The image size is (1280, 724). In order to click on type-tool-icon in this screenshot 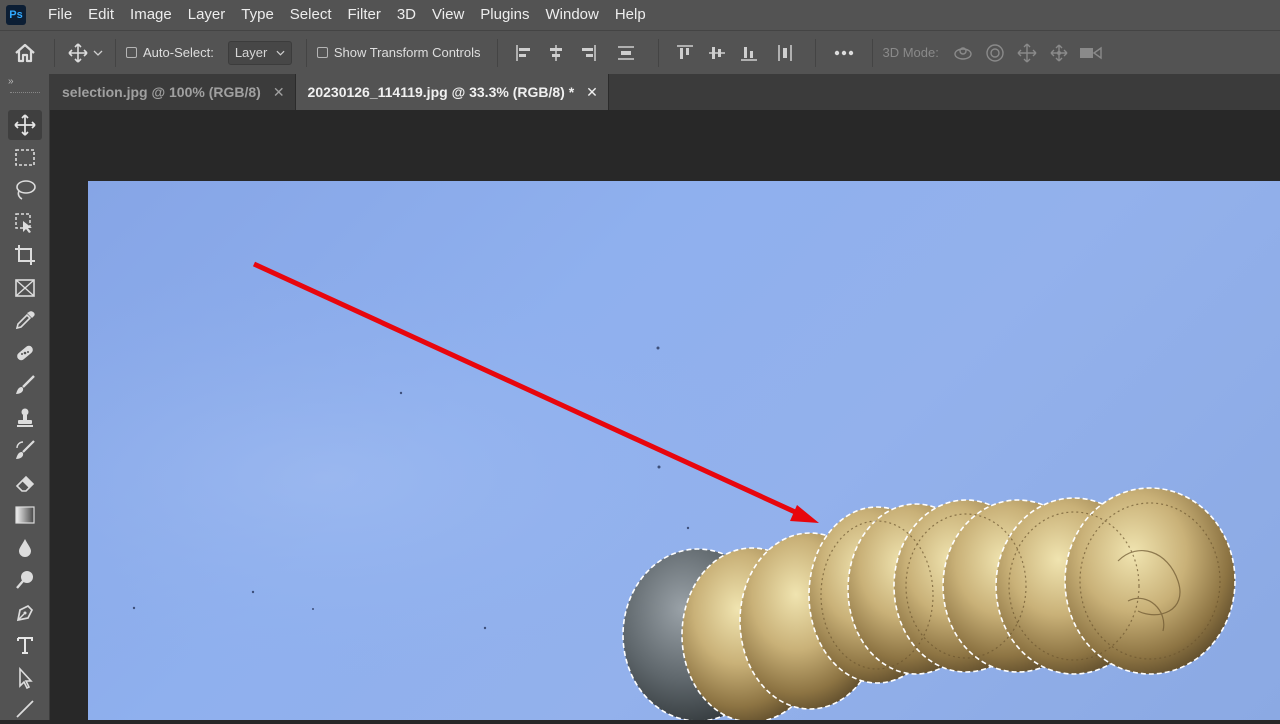, I will do `click(25, 645)`.